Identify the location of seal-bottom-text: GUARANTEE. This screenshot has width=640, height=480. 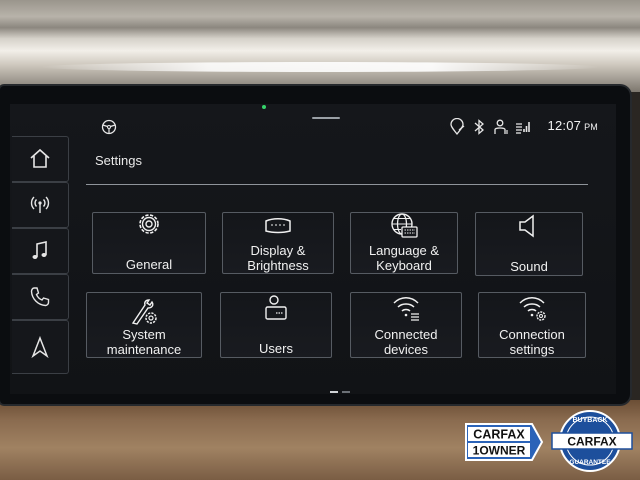
(590, 462).